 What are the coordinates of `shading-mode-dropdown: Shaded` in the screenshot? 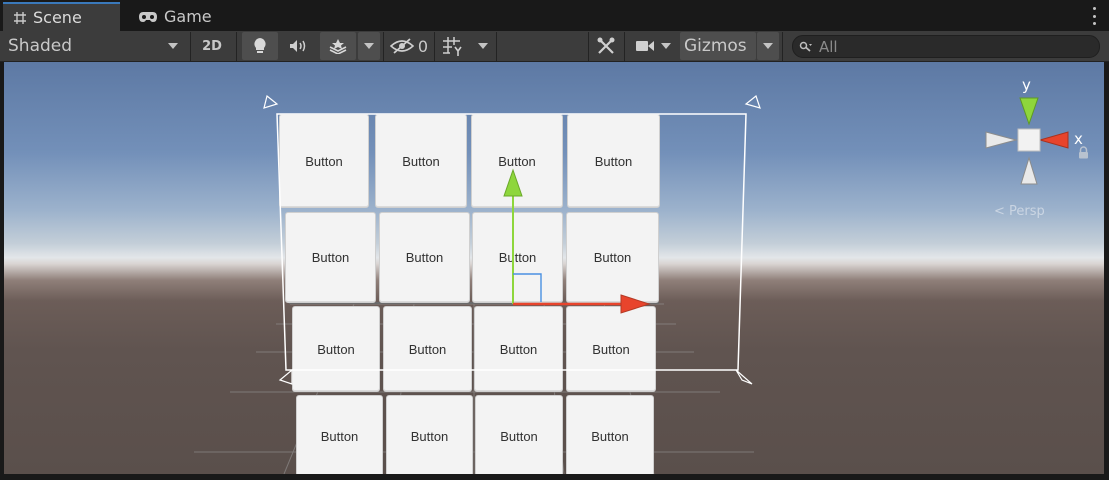 It's located at (94, 46).